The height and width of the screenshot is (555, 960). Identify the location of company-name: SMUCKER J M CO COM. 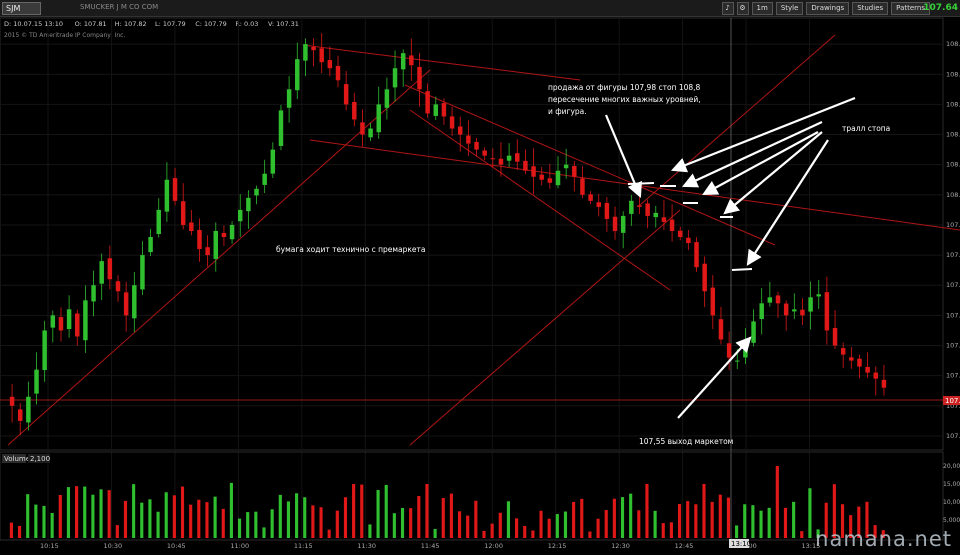
(119, 7).